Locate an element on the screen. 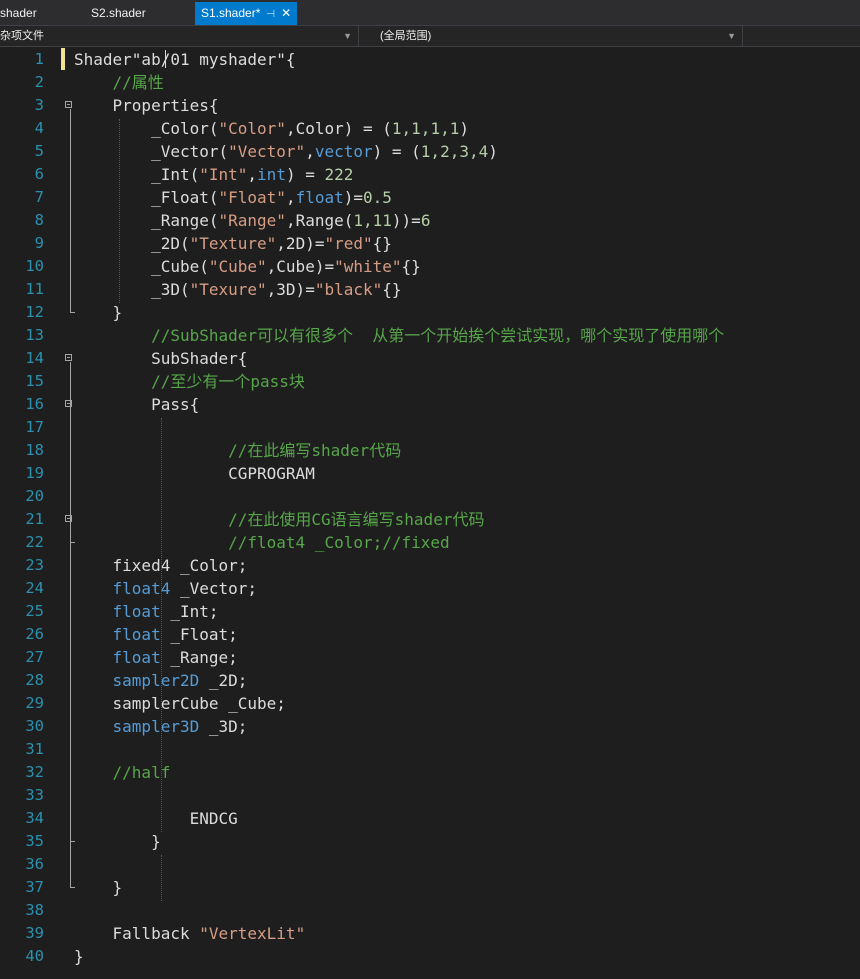 This screenshot has width=860, height=979. code-token: ) = is located at coordinates (305, 174).